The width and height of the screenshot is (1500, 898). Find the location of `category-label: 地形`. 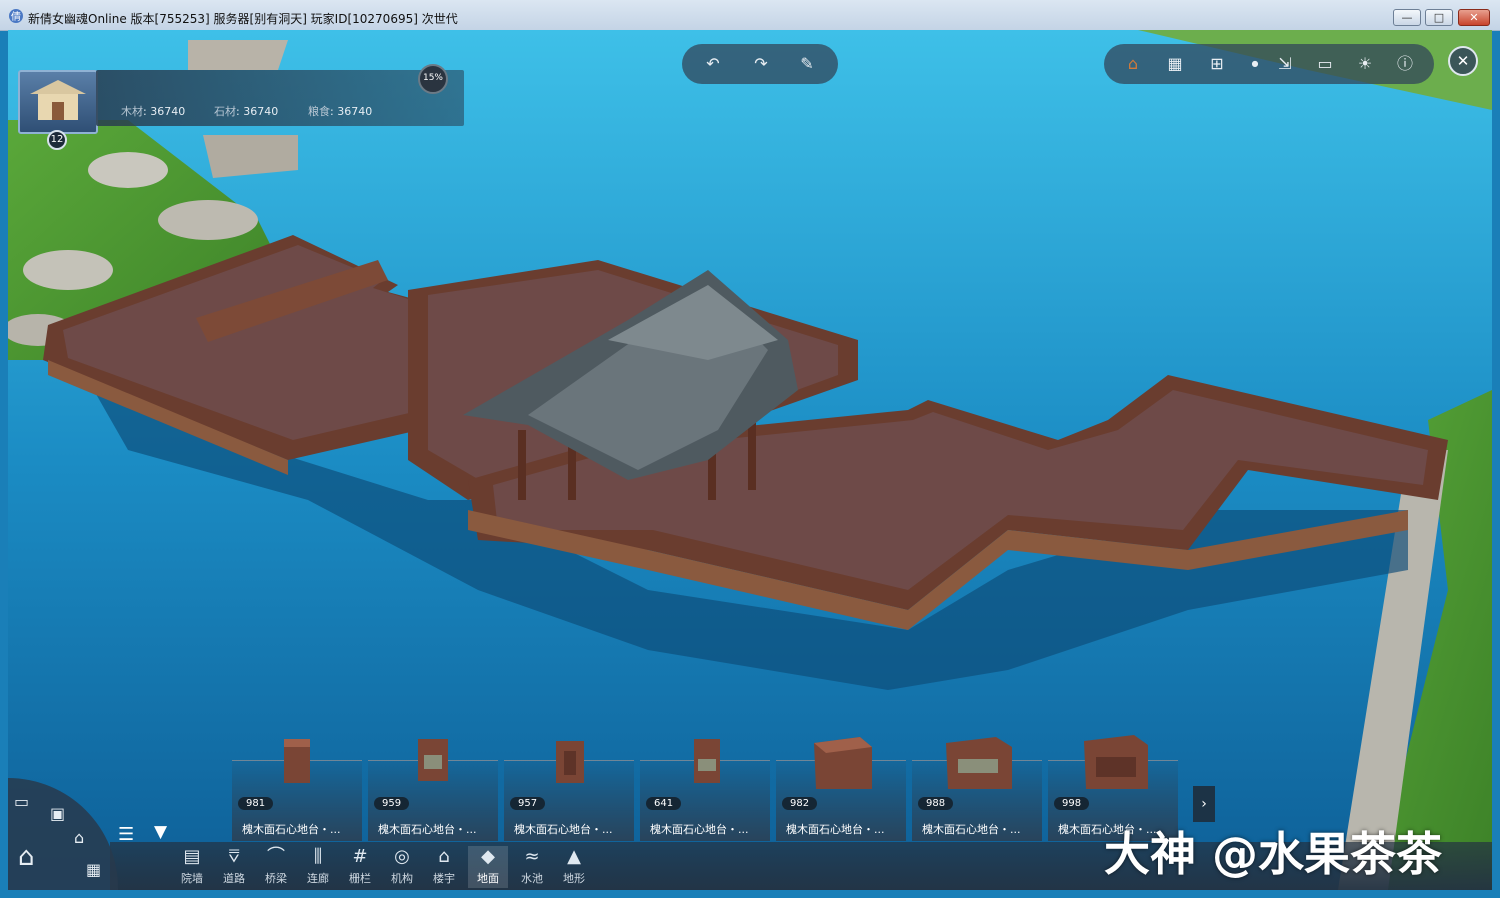

category-label: 地形 is located at coordinates (574, 878).